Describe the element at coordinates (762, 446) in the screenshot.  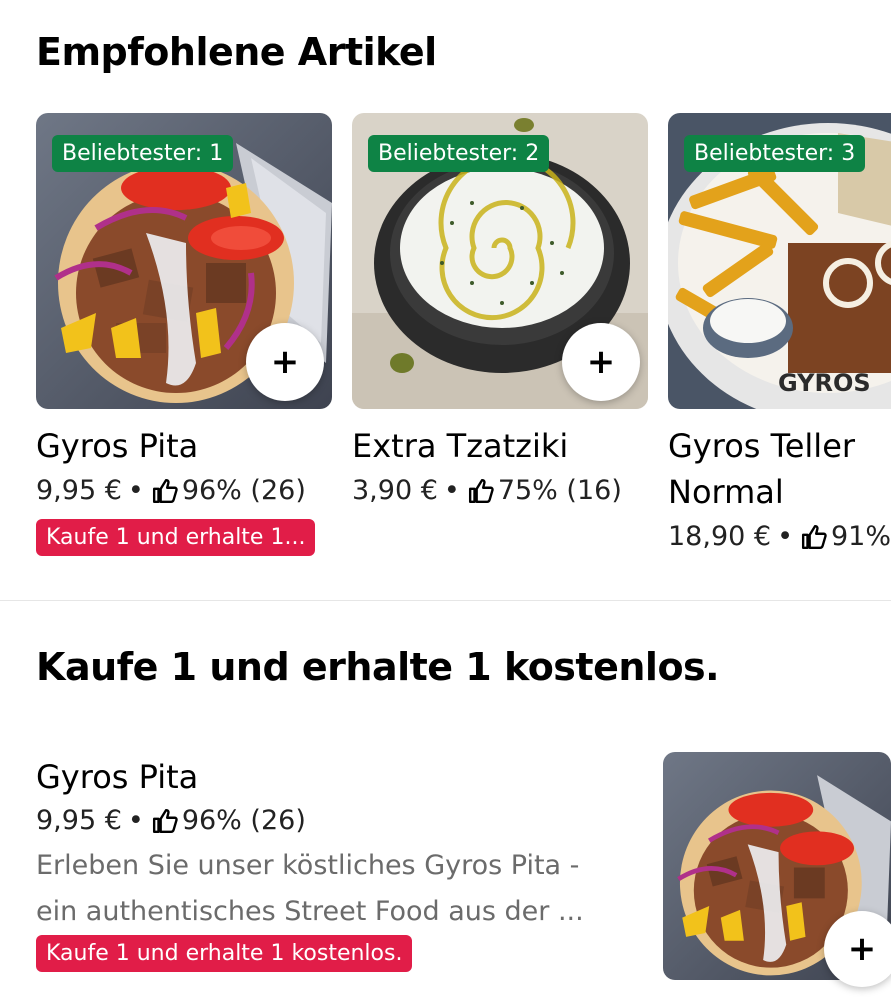
I see `product-name-line1: Gyros Teller` at that location.